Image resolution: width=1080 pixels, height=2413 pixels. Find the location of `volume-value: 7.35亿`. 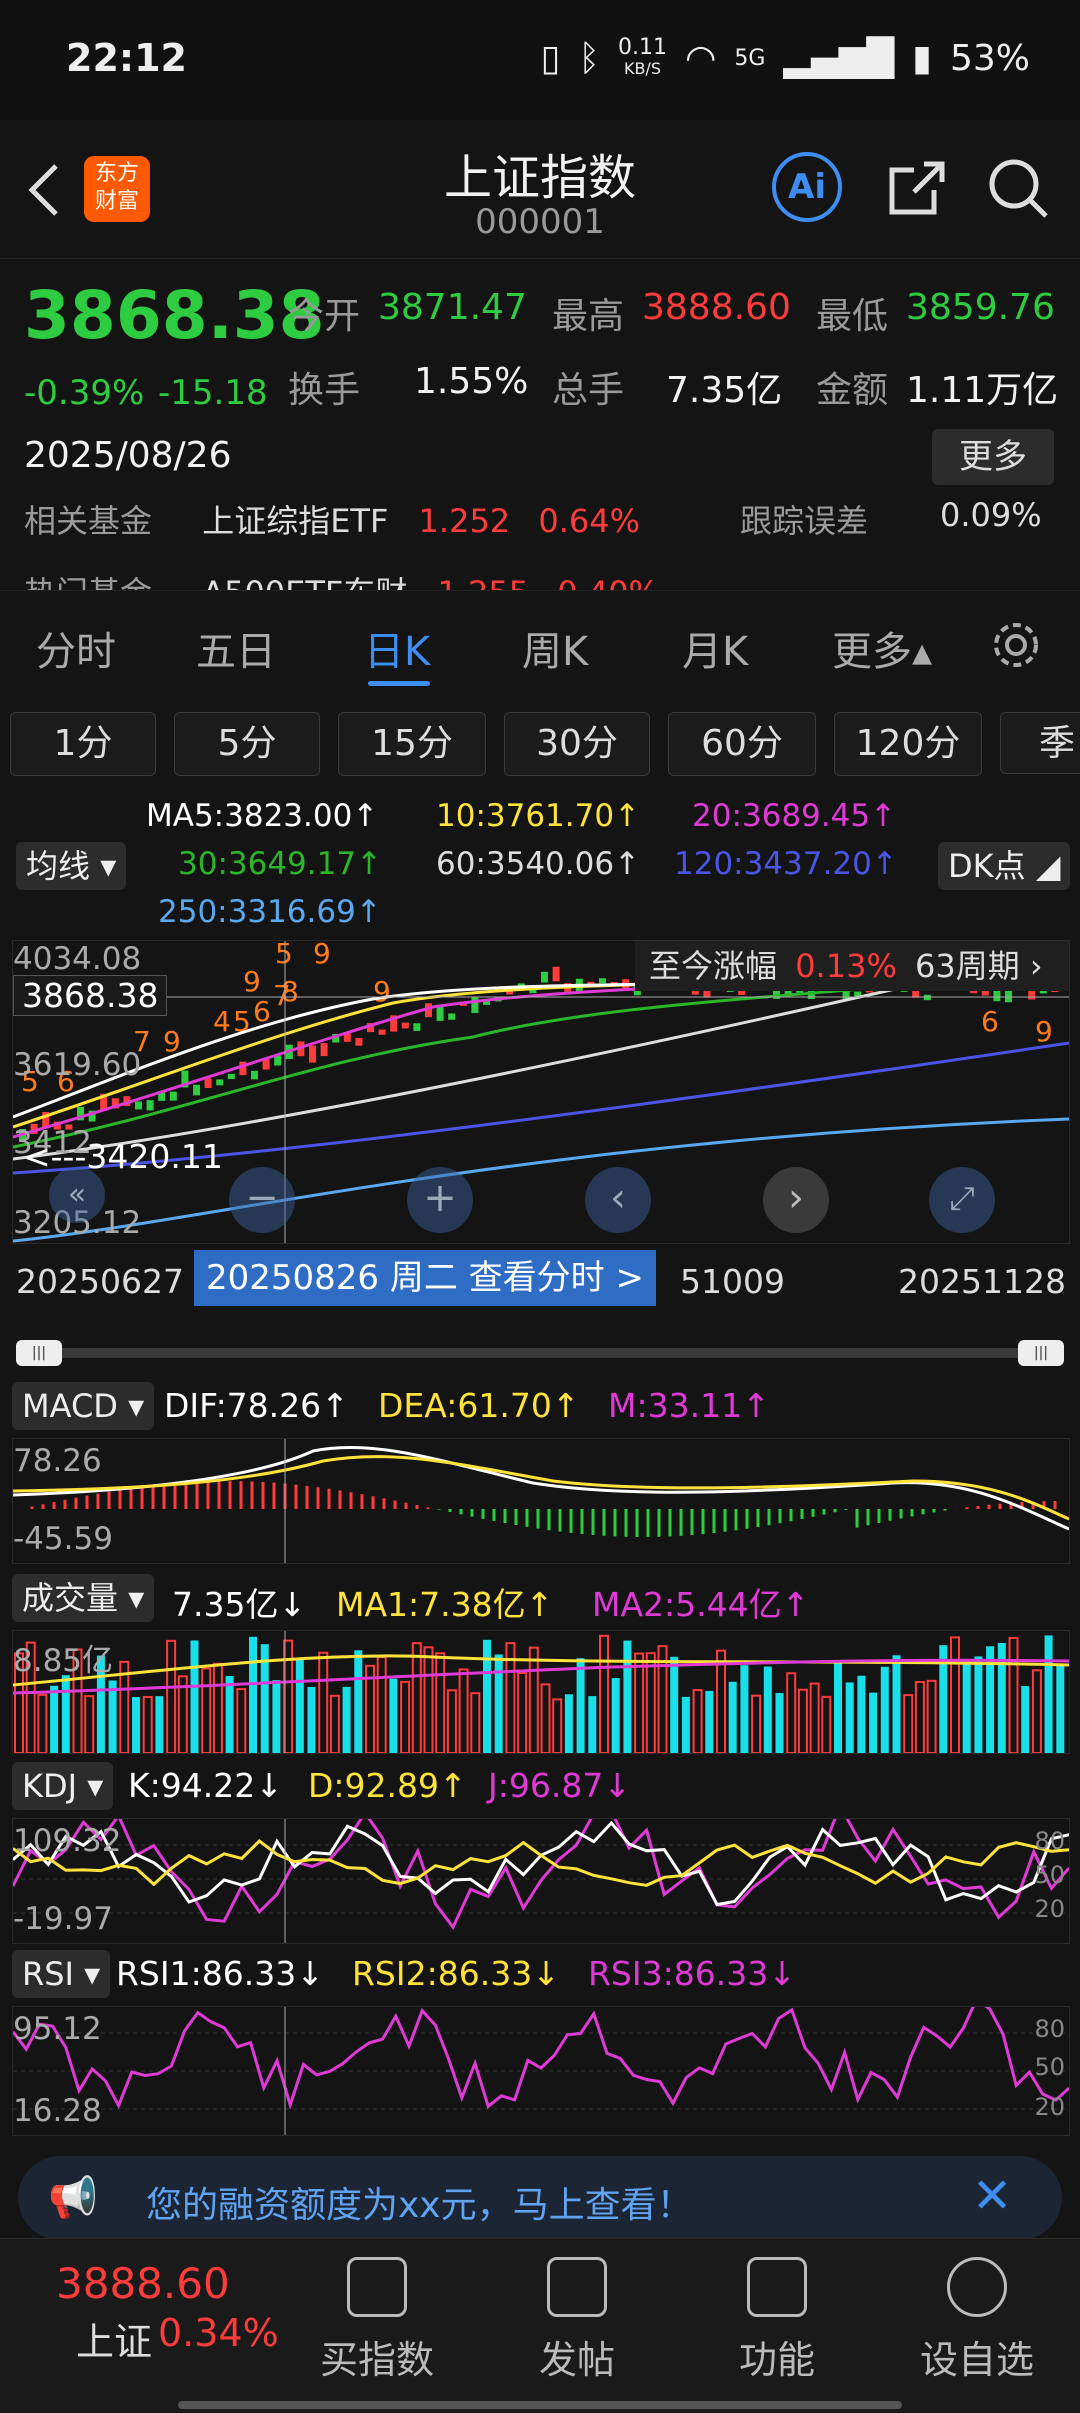

volume-value: 7.35亿 is located at coordinates (724, 390).